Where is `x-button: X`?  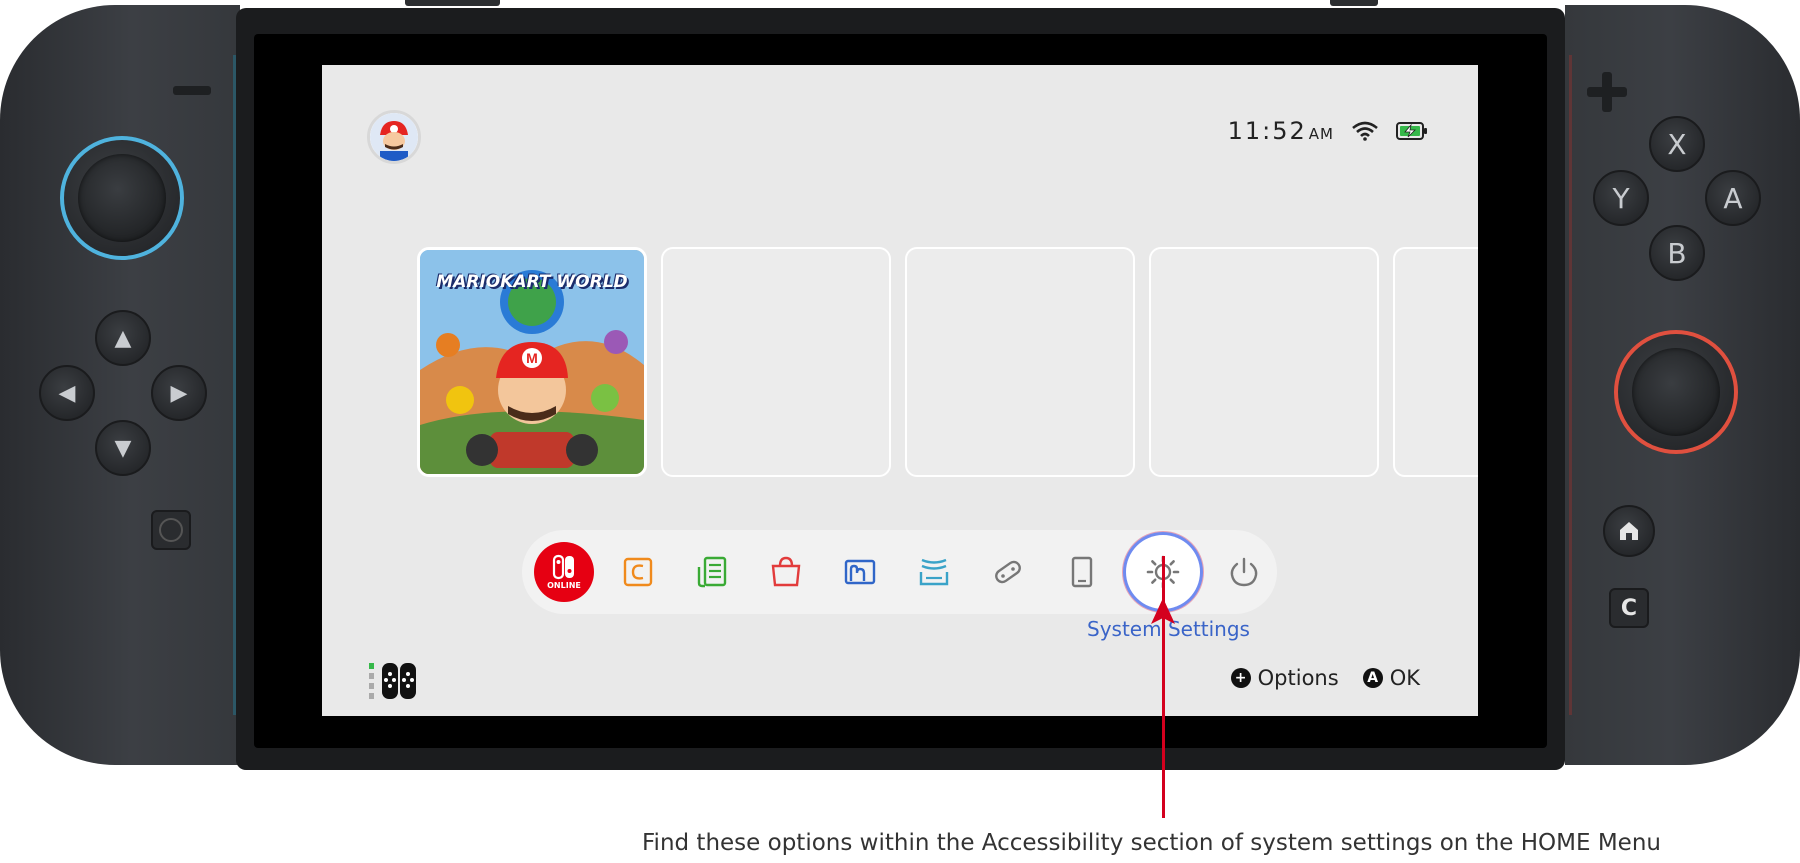
x-button: X is located at coordinates (1677, 144).